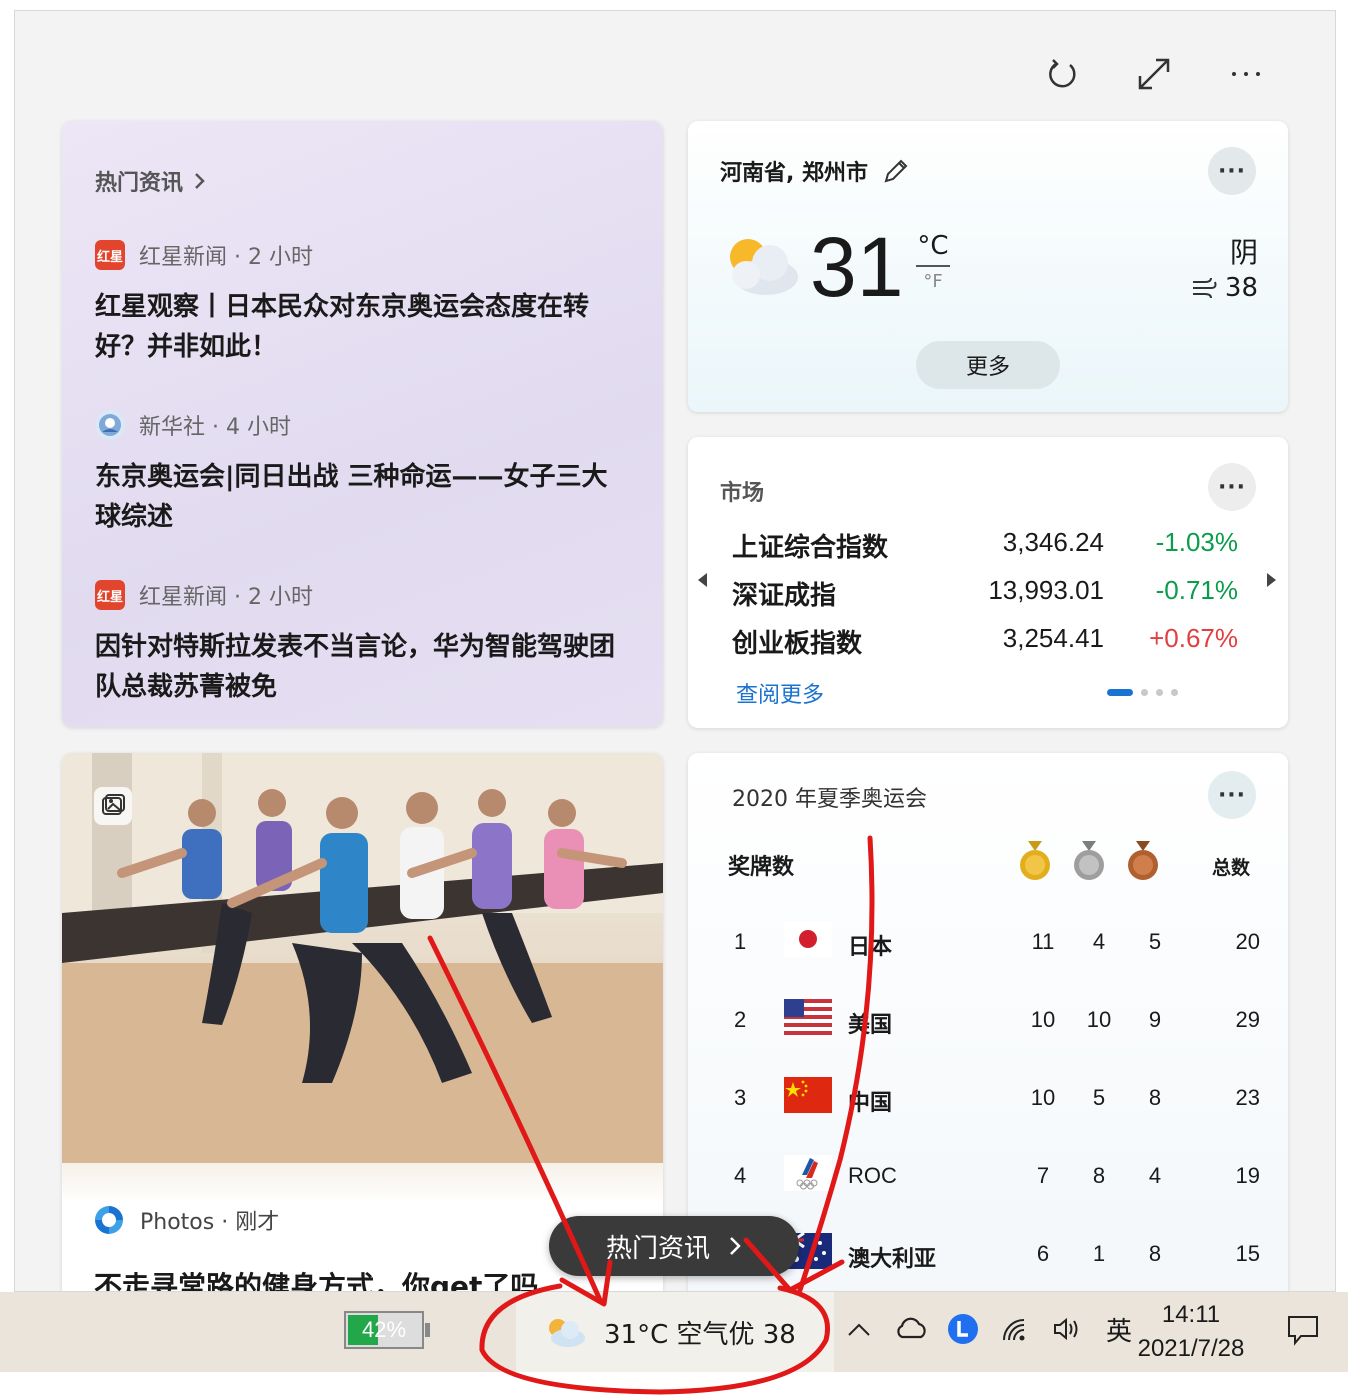  What do you see at coordinates (1043, 1253) in the screenshot?
I see `gold-count: 6` at bounding box center [1043, 1253].